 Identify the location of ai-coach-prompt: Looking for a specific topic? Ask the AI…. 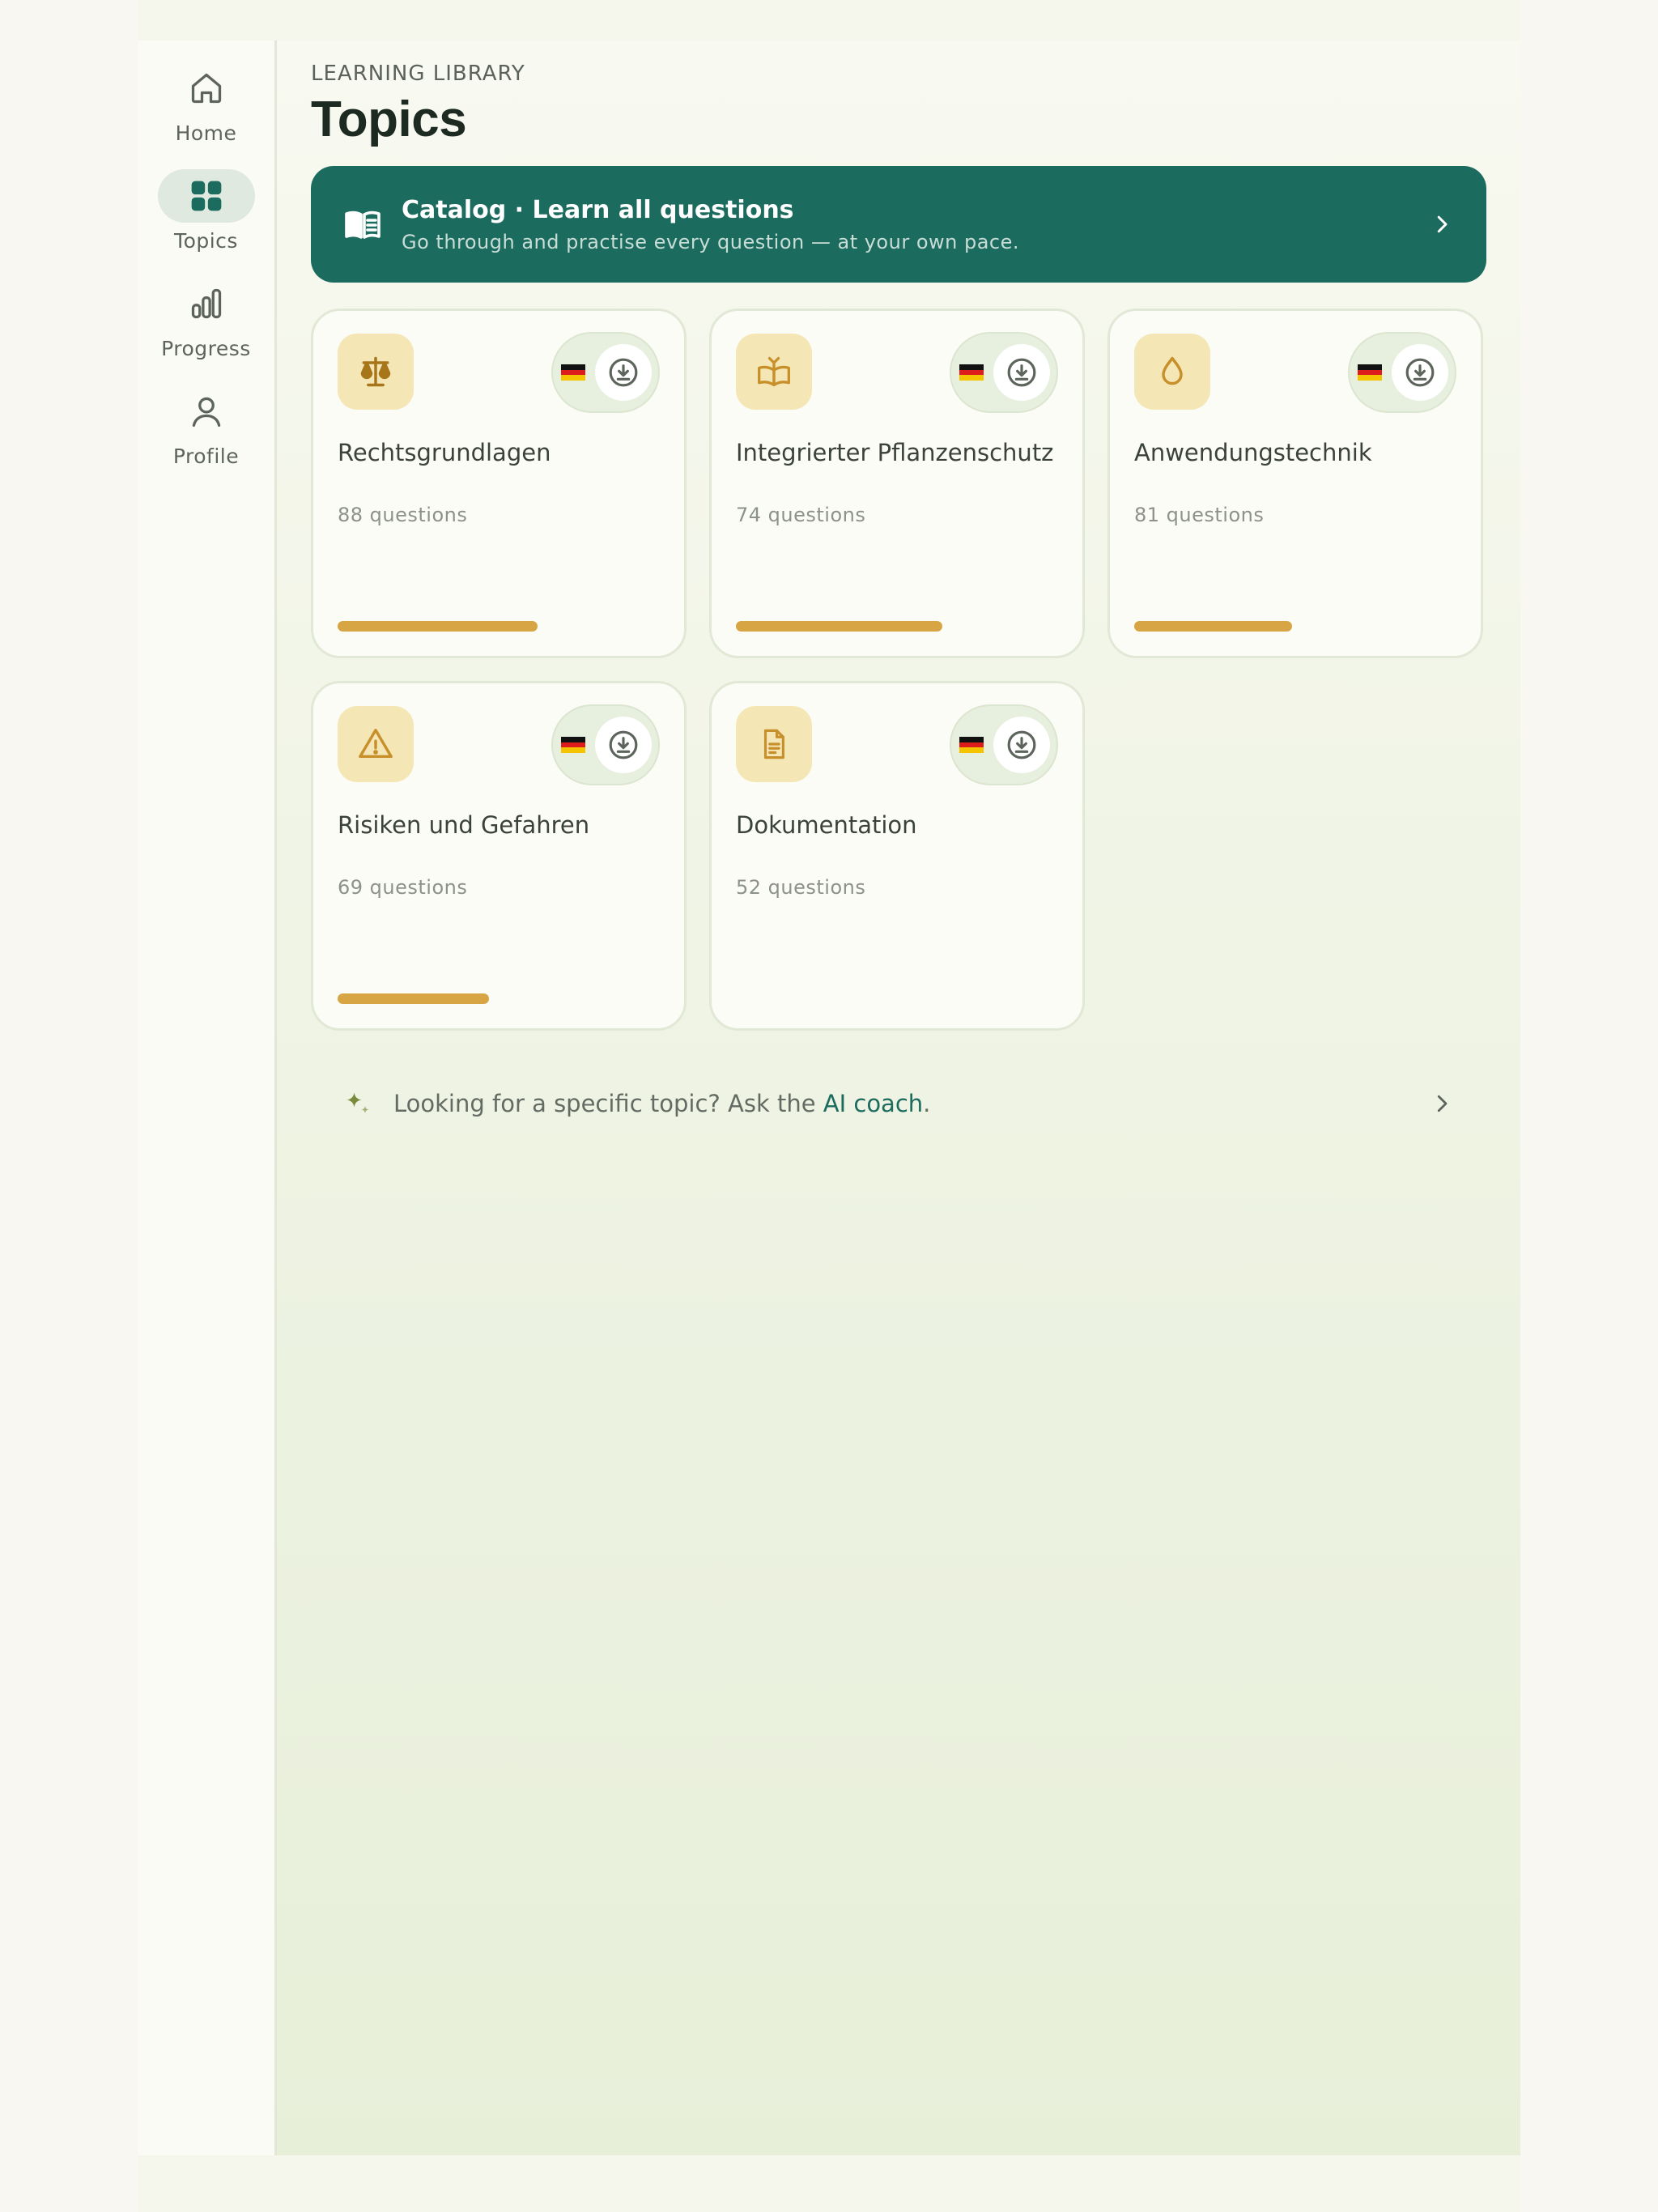
(898, 1104).